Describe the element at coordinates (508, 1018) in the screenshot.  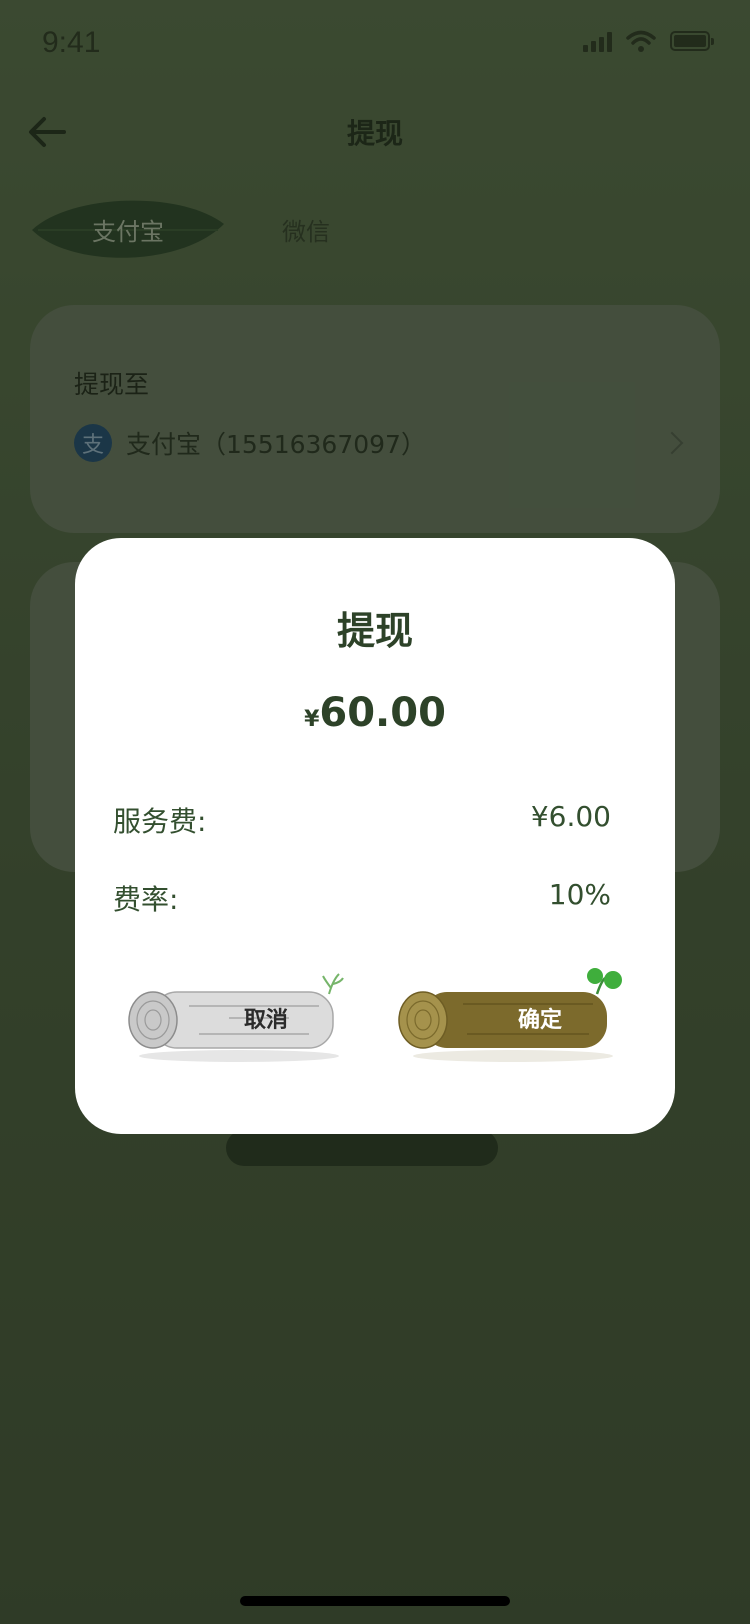
I see `confirm-button: 确定` at that location.